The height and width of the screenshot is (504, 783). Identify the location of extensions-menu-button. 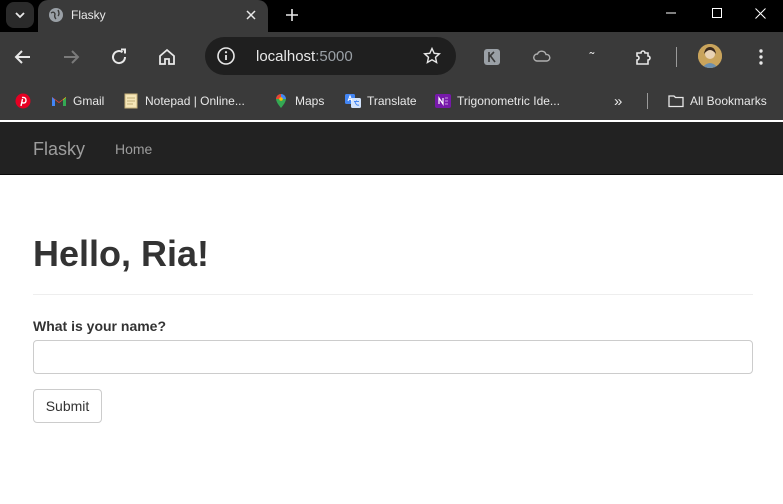
(643, 57).